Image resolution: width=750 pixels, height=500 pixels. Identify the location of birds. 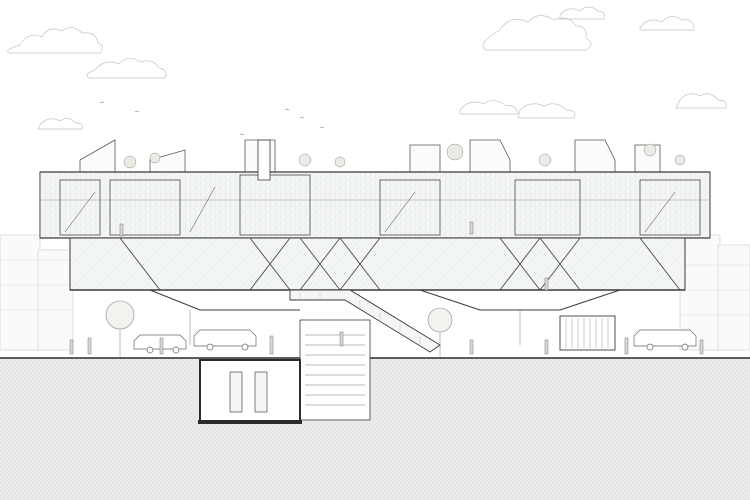
(212, 118).